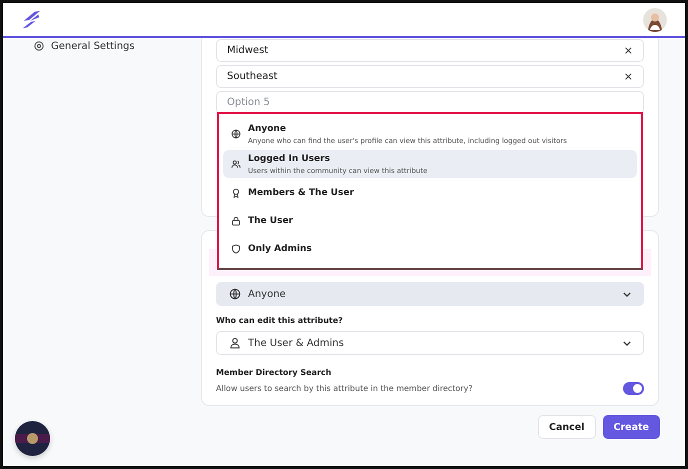  What do you see at coordinates (236, 249) in the screenshot?
I see `shield-icon` at bounding box center [236, 249].